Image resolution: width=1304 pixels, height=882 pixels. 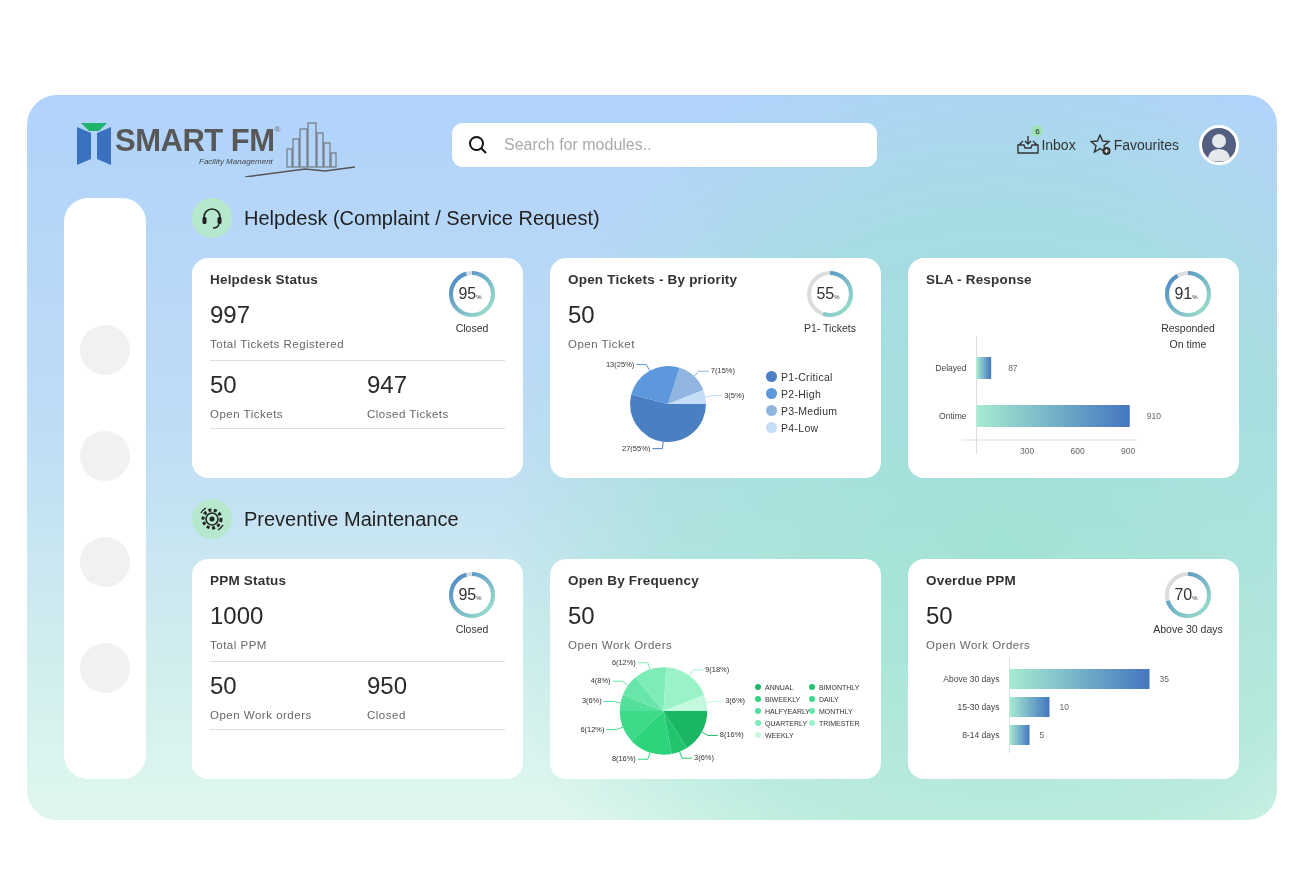 What do you see at coordinates (351, 519) in the screenshot?
I see `section-title: Preventive Maintenance` at bounding box center [351, 519].